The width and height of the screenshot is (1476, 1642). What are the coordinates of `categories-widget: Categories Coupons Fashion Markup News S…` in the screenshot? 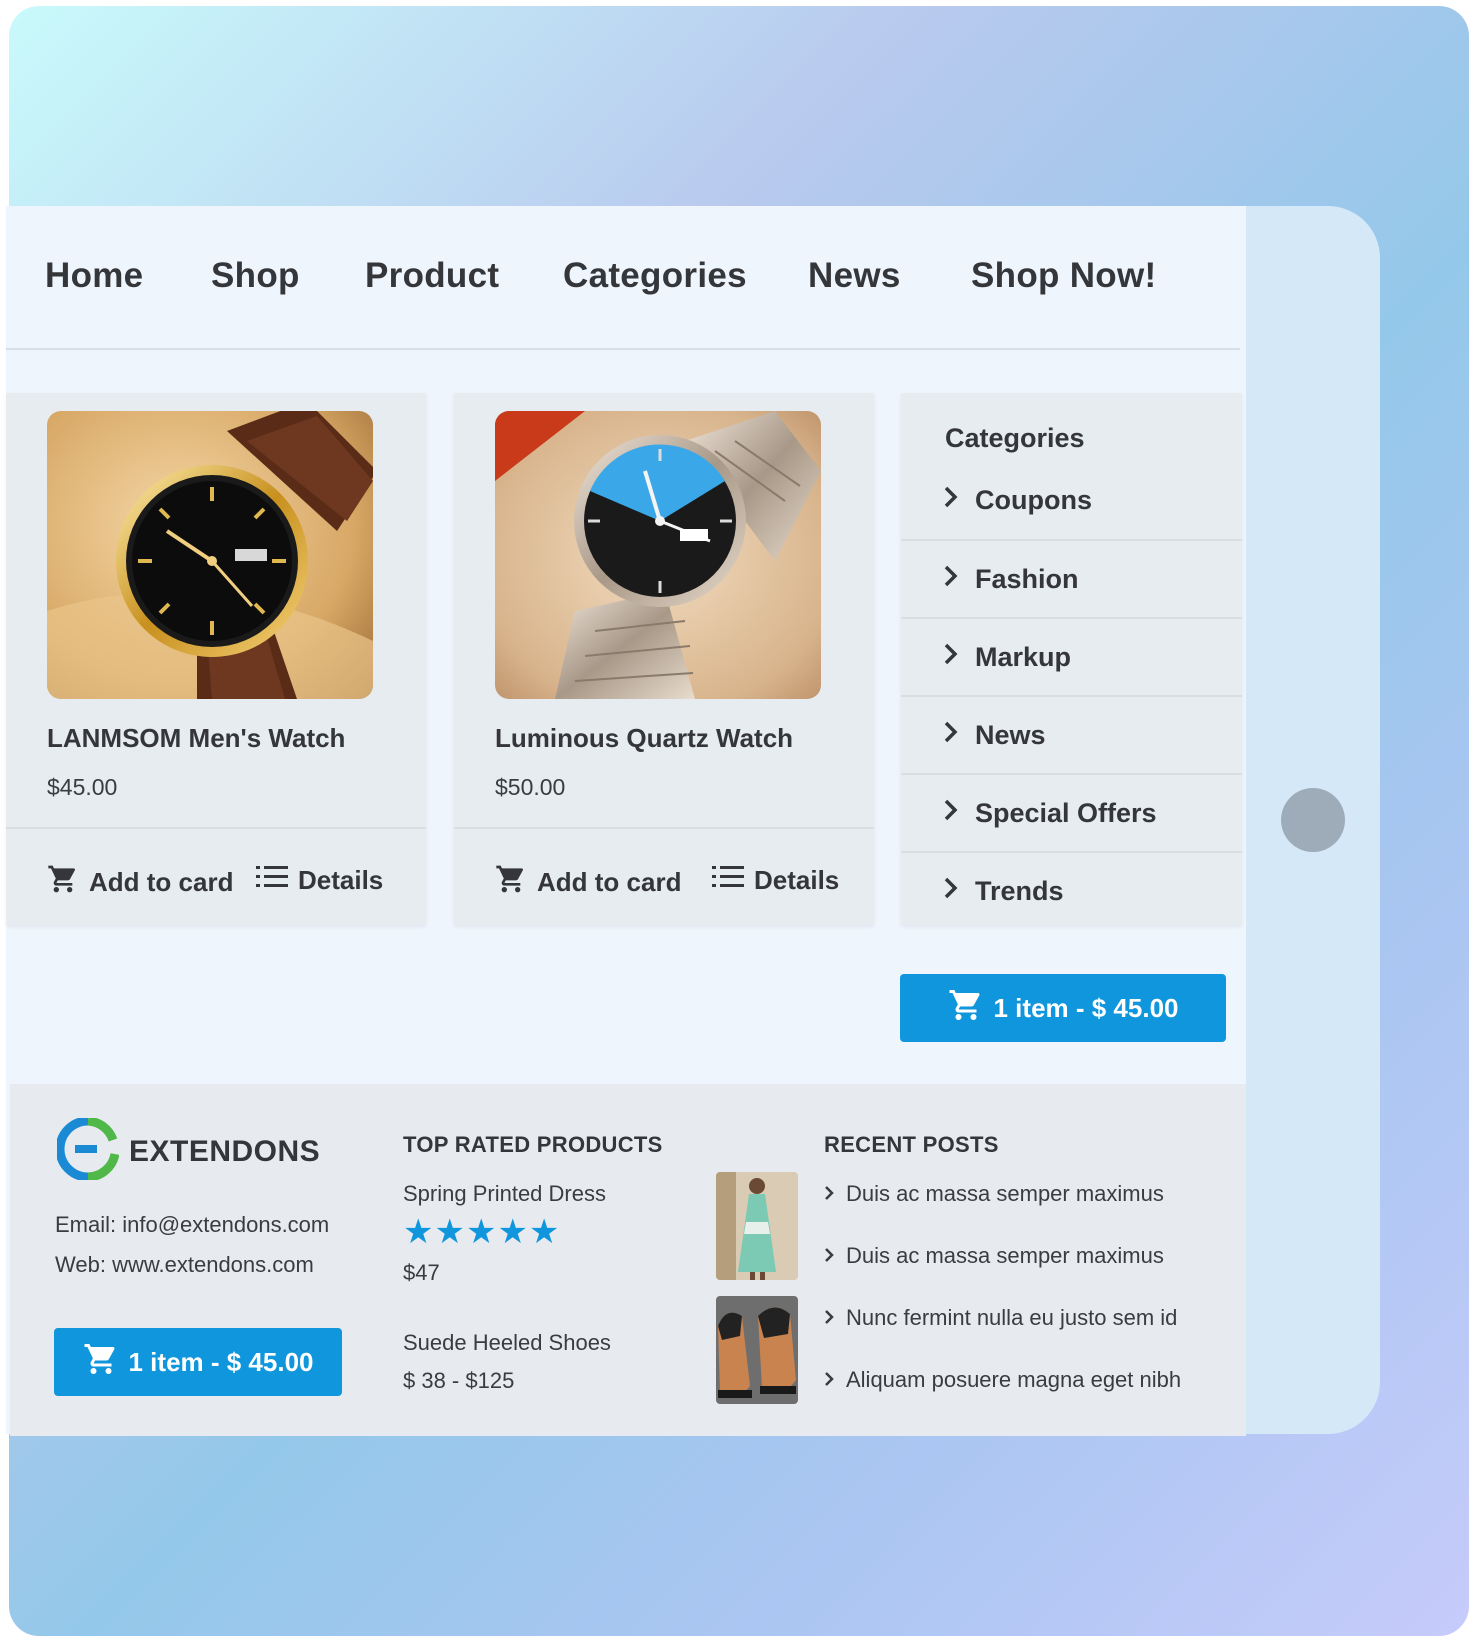 It's located at (1071, 659).